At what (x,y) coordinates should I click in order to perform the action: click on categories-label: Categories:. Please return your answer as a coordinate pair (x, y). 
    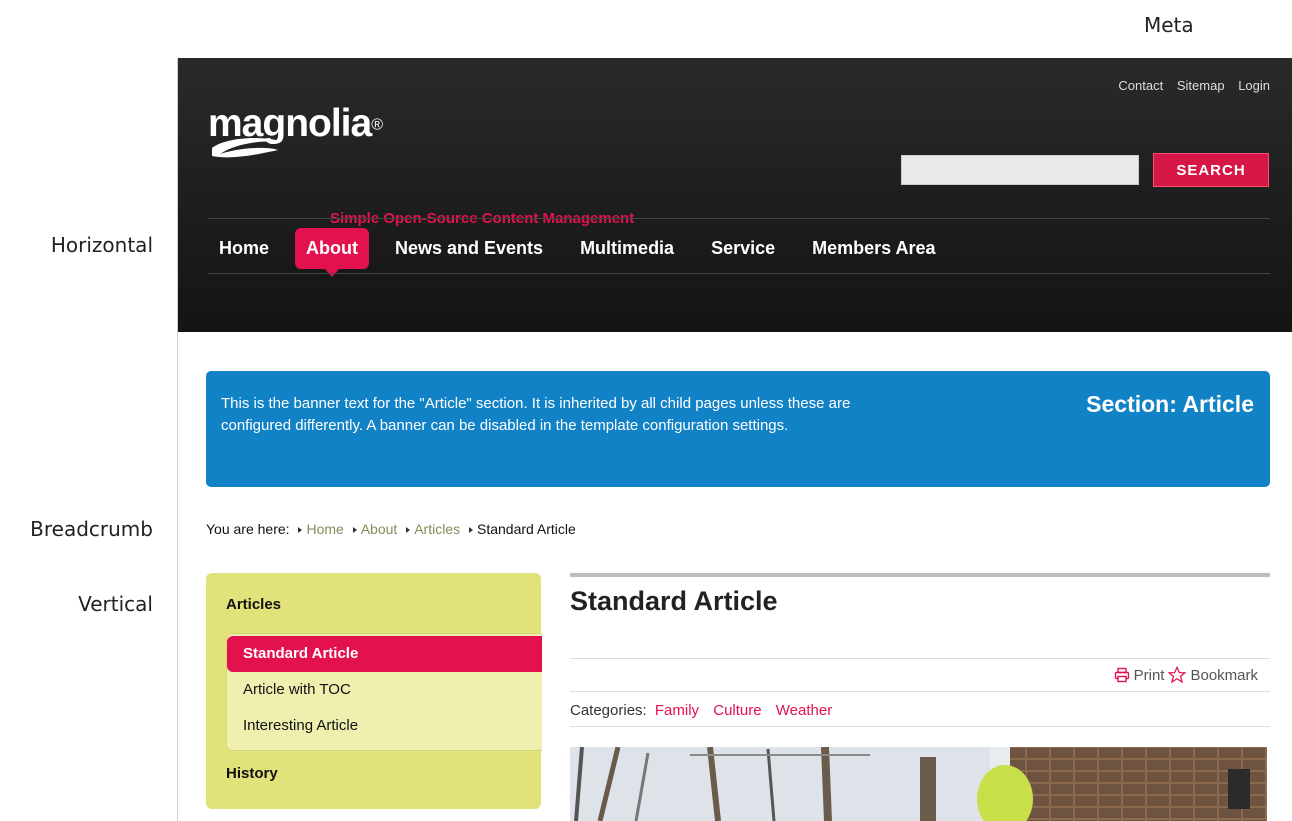
    Looking at the image, I should click on (608, 710).